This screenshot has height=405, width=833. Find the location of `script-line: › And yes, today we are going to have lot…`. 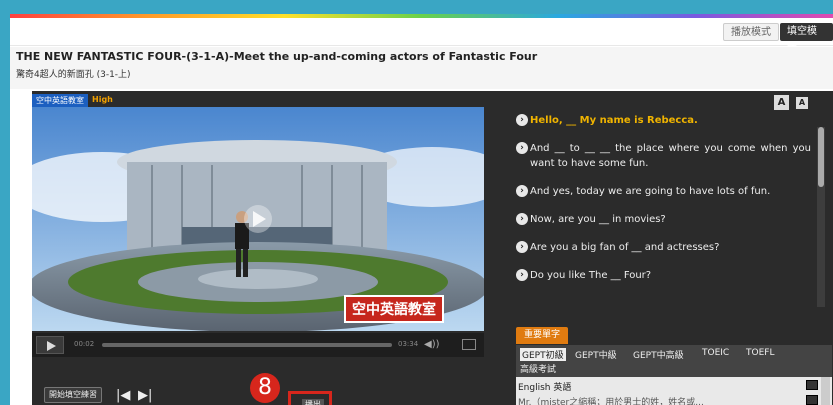

script-line: › And yes, today we are going to have lot… is located at coordinates (663, 191).